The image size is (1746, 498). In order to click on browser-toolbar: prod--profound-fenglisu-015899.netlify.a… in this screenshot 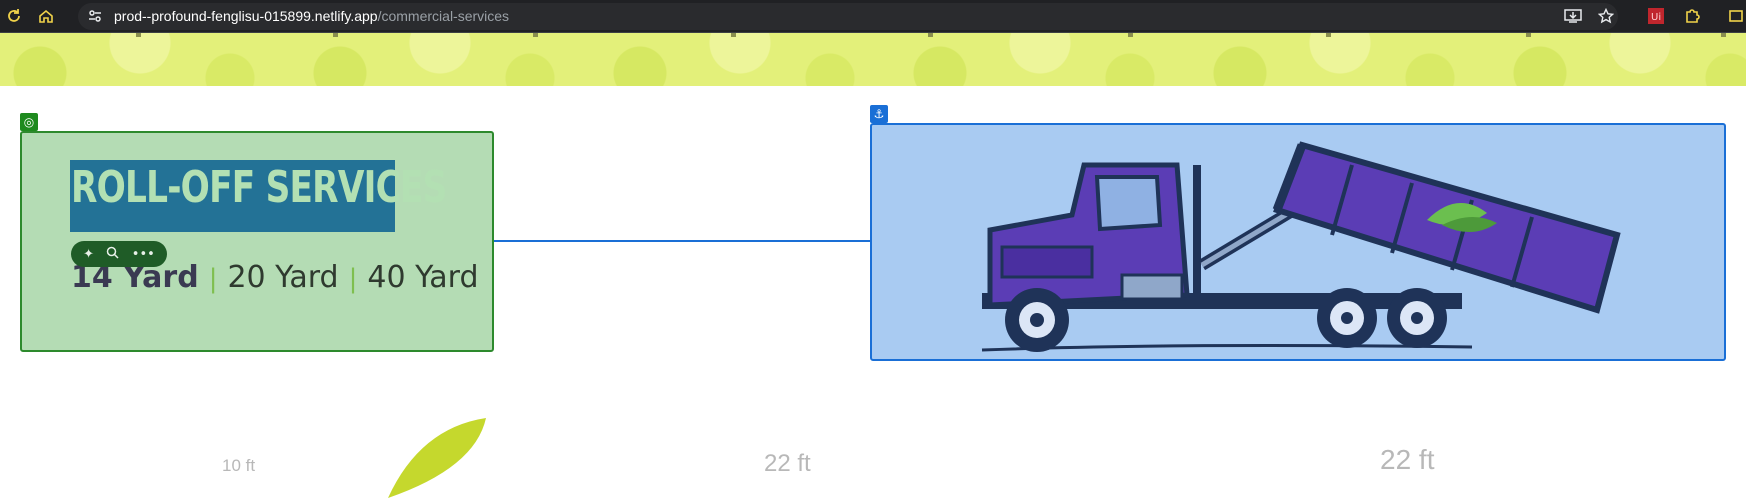, I will do `click(873, 16)`.